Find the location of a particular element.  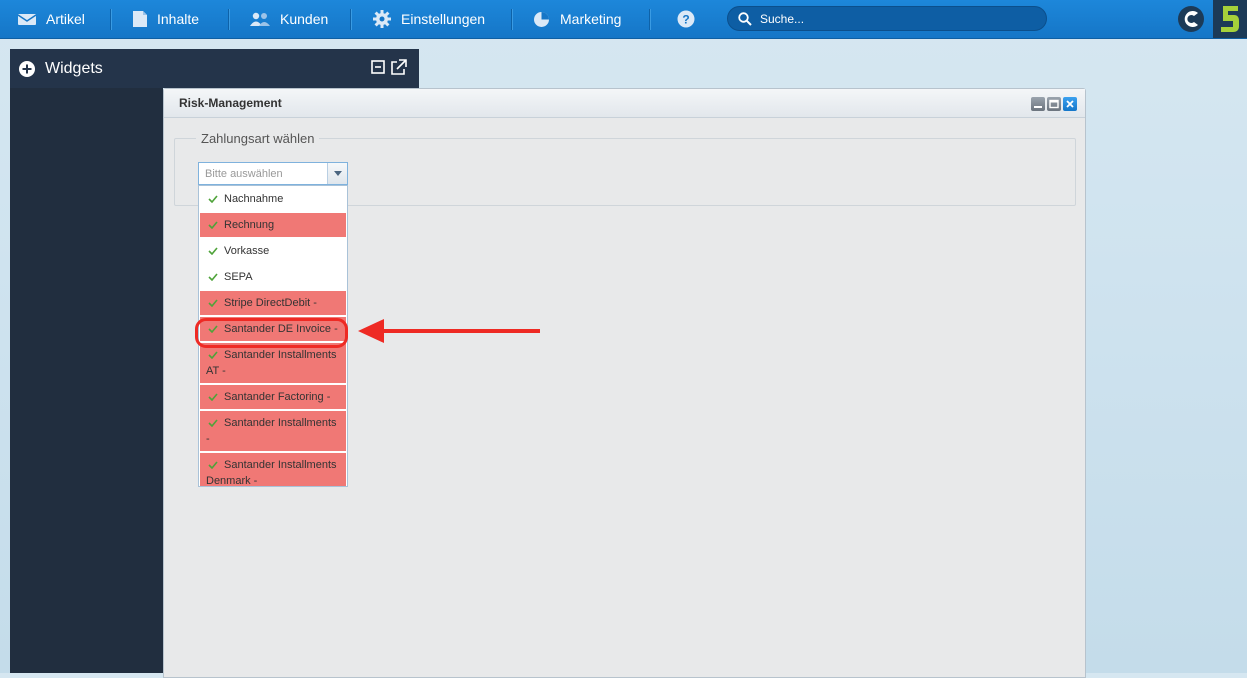

fieldset-legend: Zahlungsart wählen is located at coordinates (258, 138).